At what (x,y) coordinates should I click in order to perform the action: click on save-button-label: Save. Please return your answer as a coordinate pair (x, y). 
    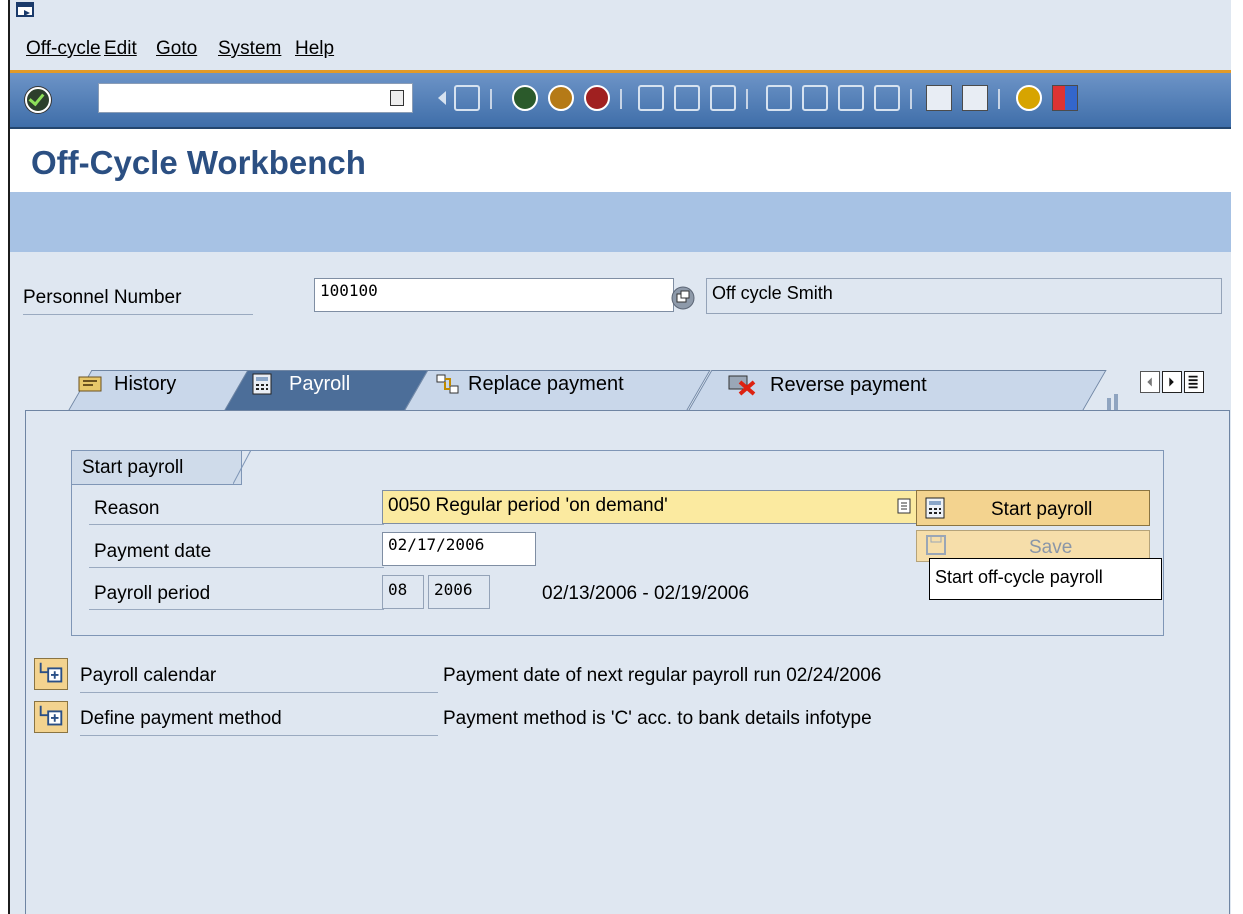
    Looking at the image, I should click on (1051, 547).